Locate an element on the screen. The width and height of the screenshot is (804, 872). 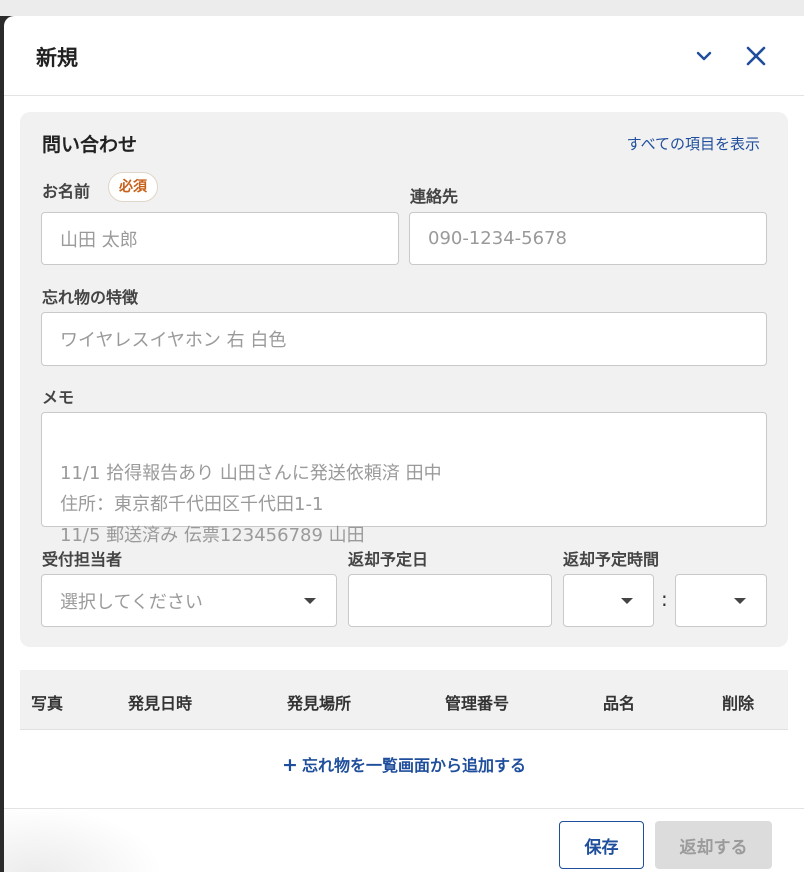
column-found-place: 発見場所 is located at coordinates (319, 703).